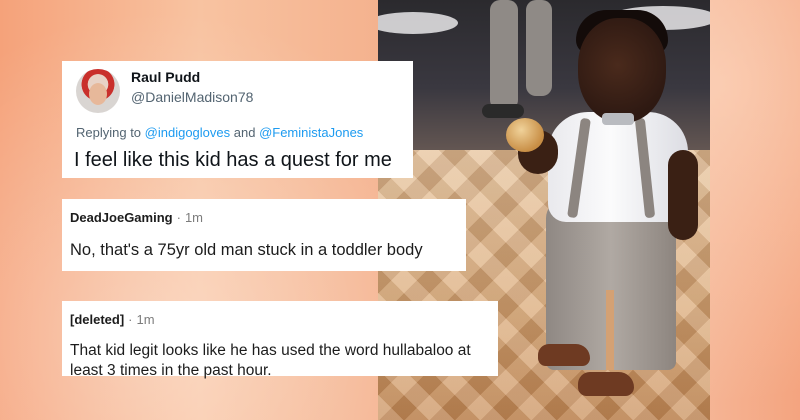 Image resolution: width=800 pixels, height=420 pixels. Describe the element at coordinates (610, 330) in the screenshot. I see `pants-gap` at that location.